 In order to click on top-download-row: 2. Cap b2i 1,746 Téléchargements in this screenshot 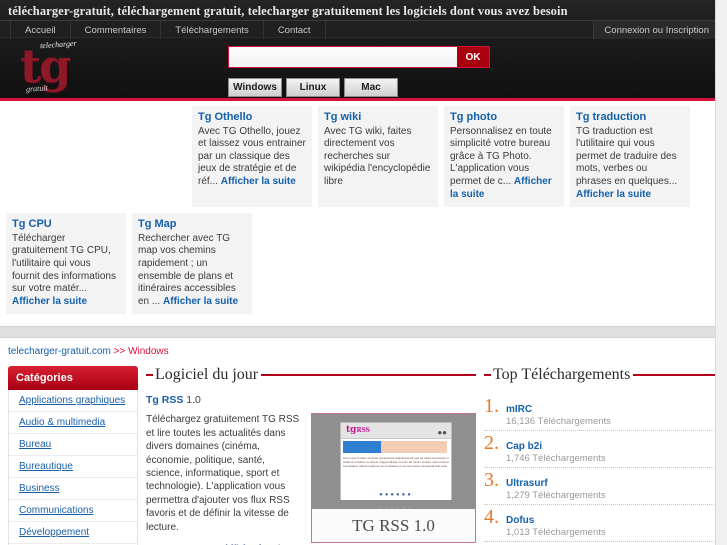, I will do `click(600, 450)`.